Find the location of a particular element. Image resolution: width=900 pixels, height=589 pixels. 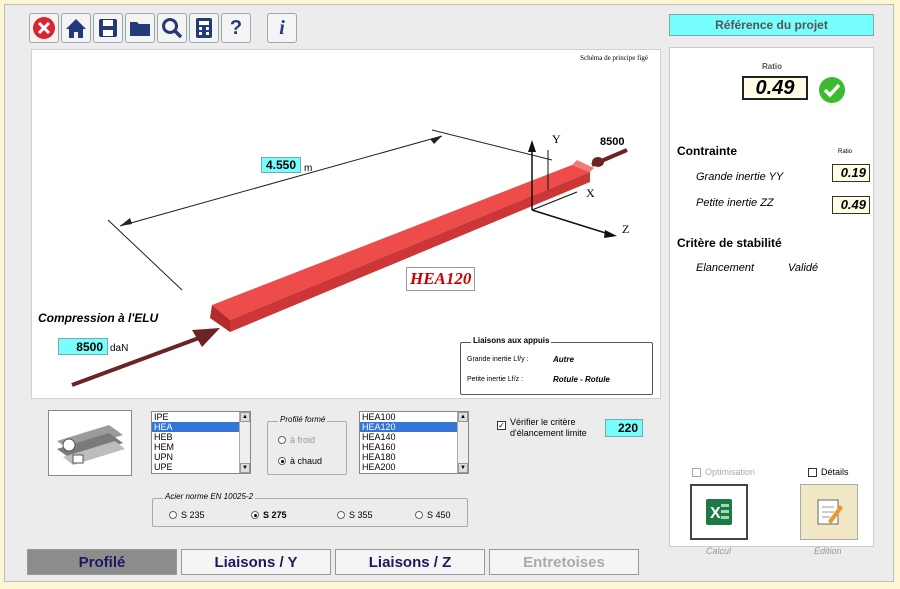

help-button: ? is located at coordinates (236, 28).